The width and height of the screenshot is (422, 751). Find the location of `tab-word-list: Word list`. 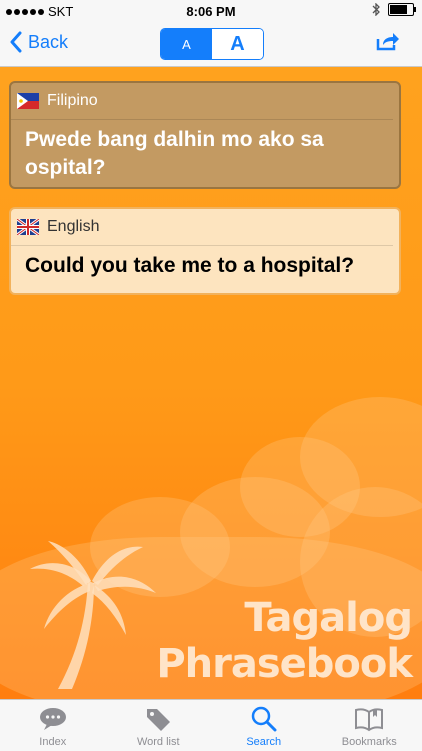

tab-word-list: Word list is located at coordinates (159, 725).